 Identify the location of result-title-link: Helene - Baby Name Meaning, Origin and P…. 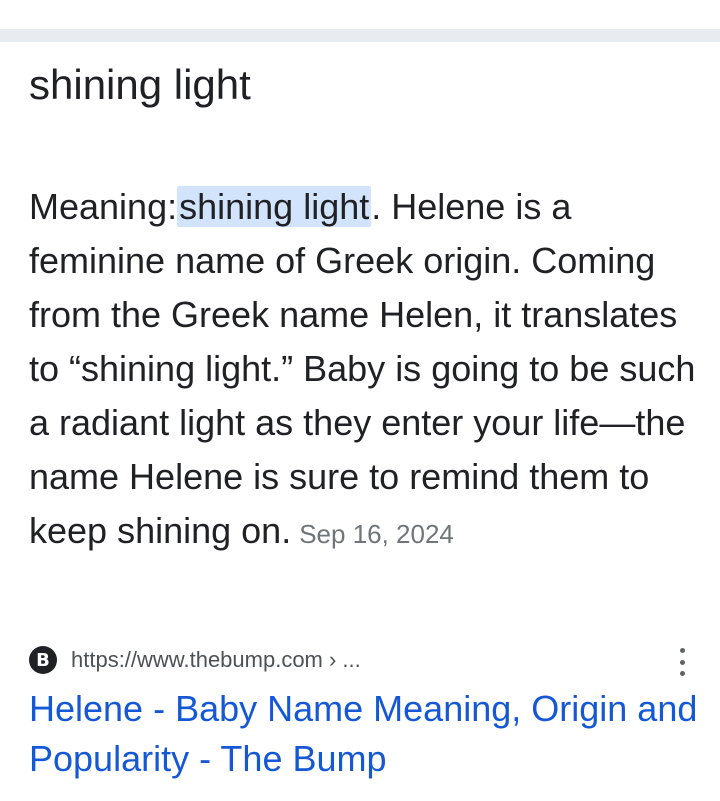
(364, 734).